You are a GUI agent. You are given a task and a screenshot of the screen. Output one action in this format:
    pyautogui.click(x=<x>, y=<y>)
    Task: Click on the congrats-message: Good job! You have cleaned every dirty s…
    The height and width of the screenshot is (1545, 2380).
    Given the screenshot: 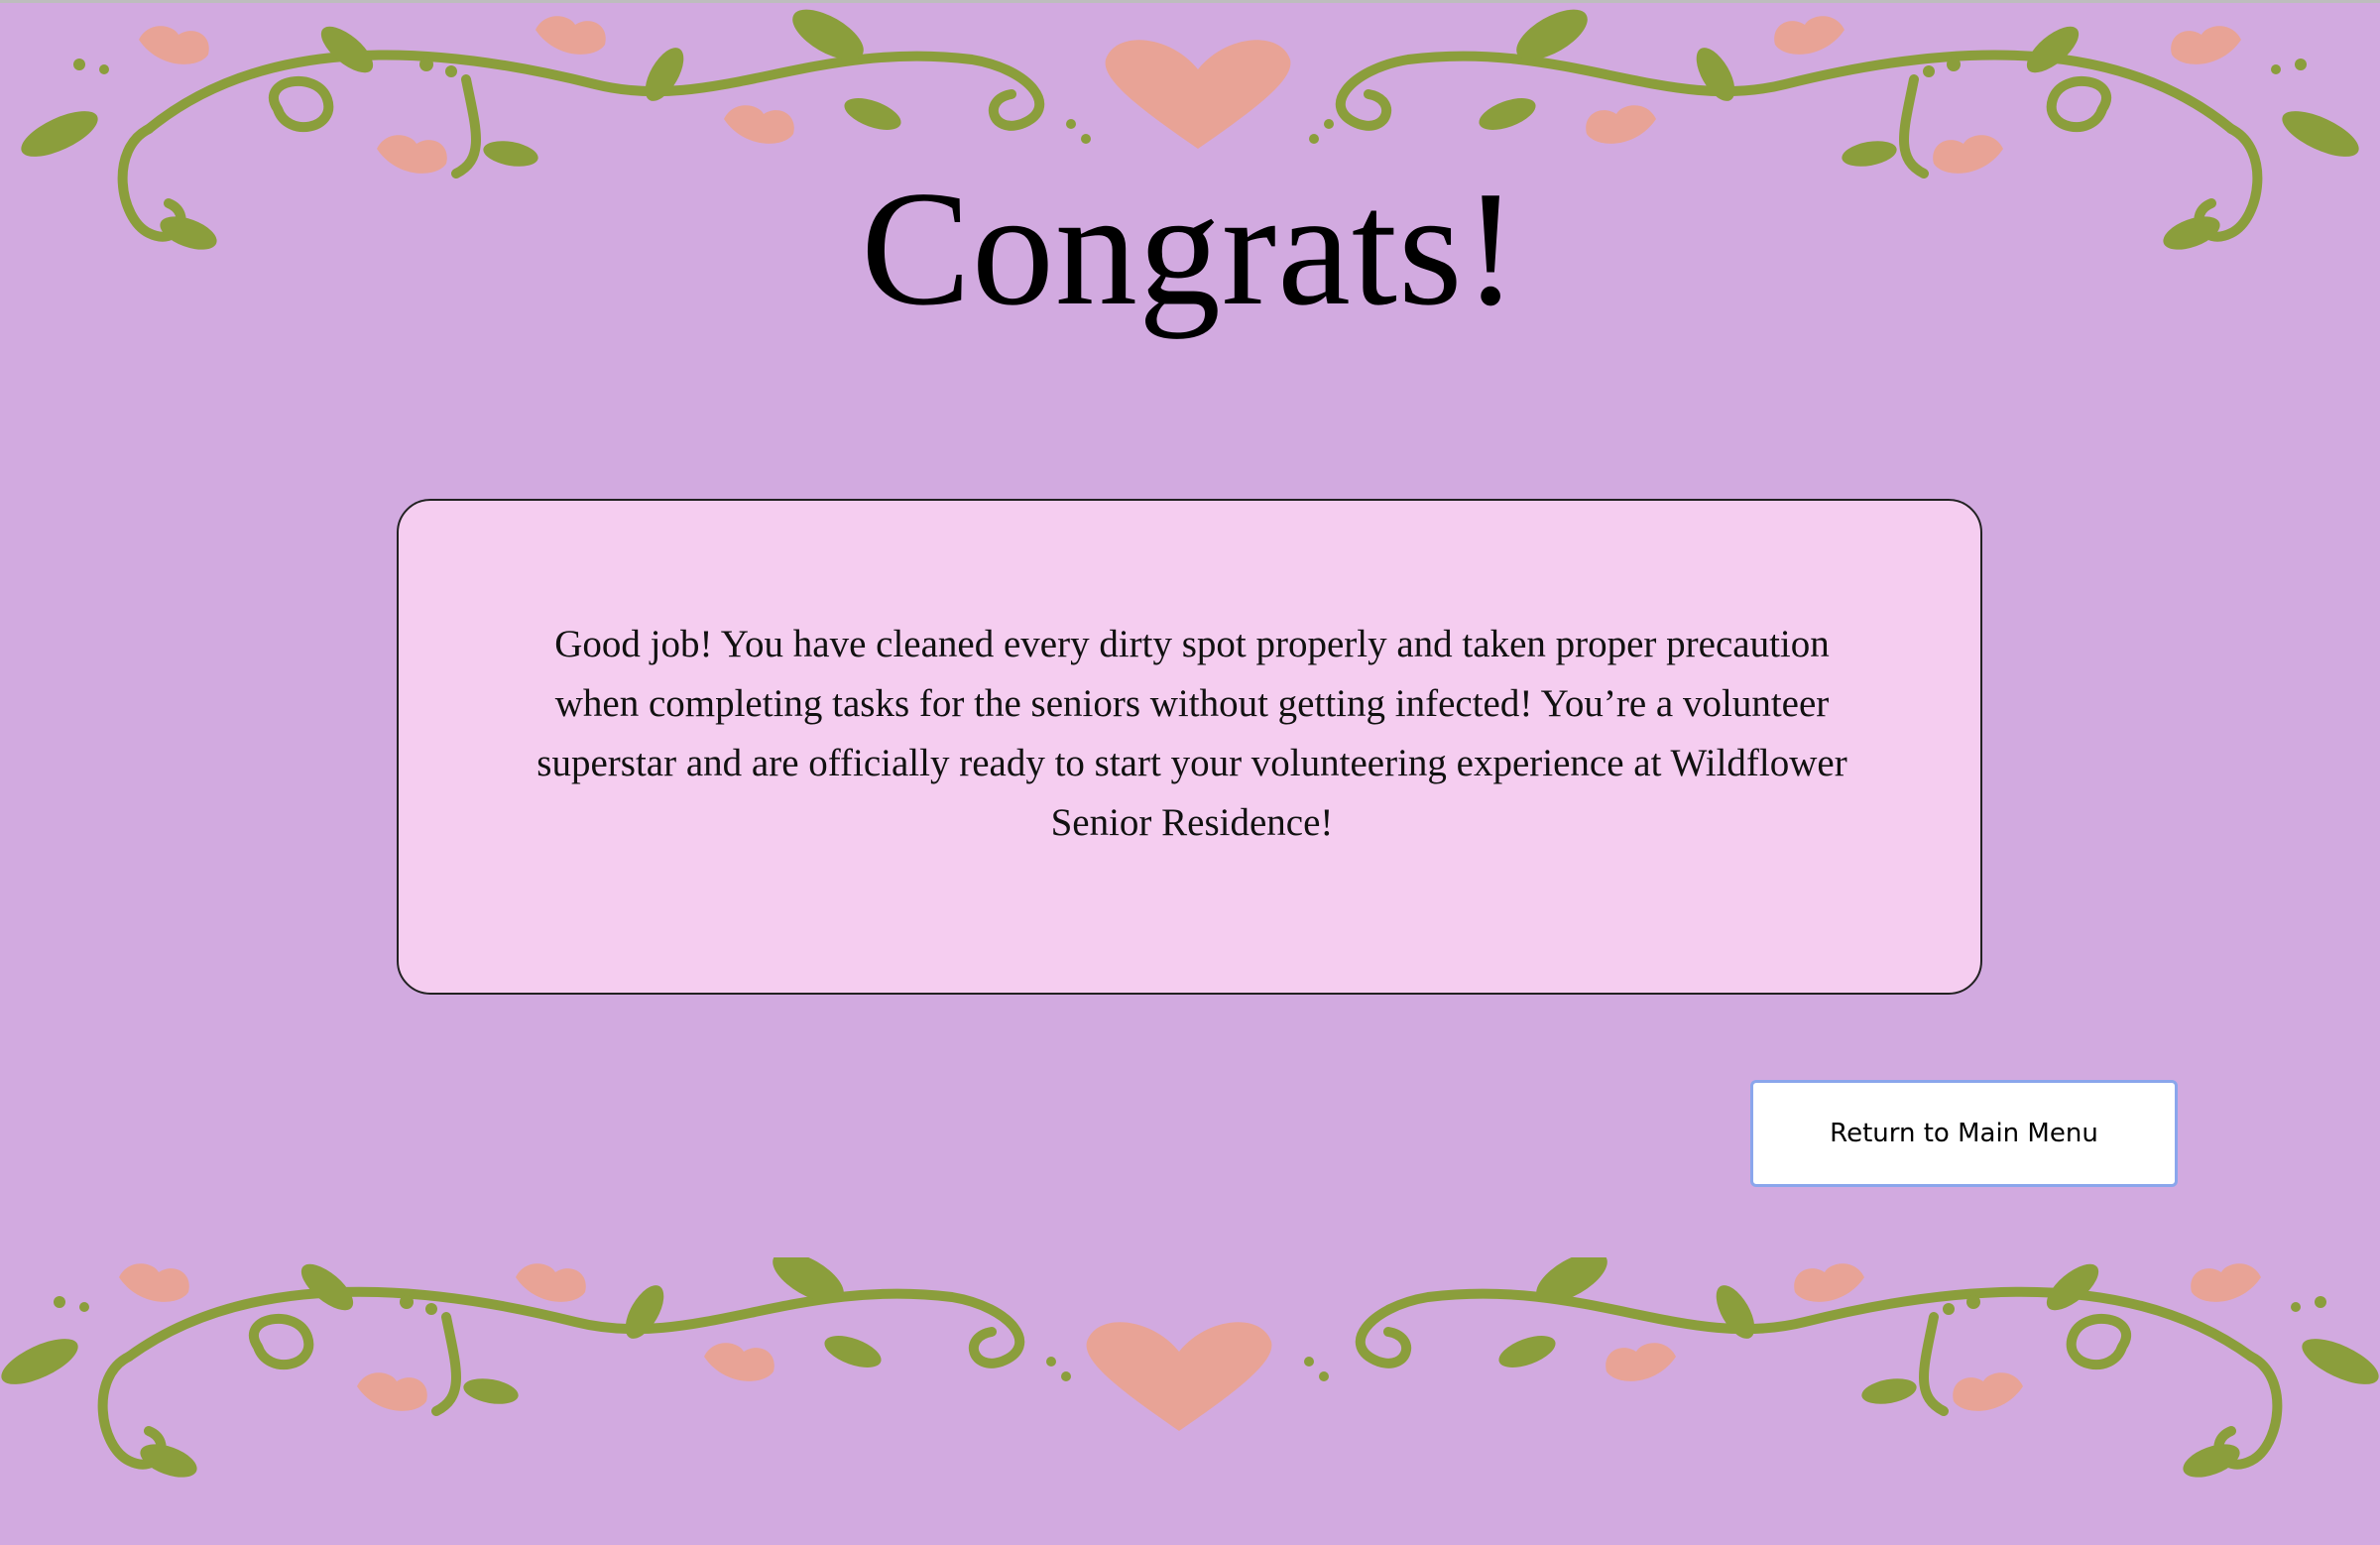 What is the action you would take?
    pyautogui.click(x=1191, y=733)
    